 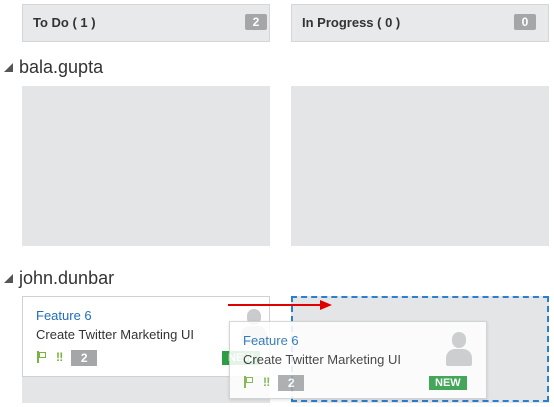 What do you see at coordinates (525, 22) in the screenshot?
I see `column-count-badge: 0` at bounding box center [525, 22].